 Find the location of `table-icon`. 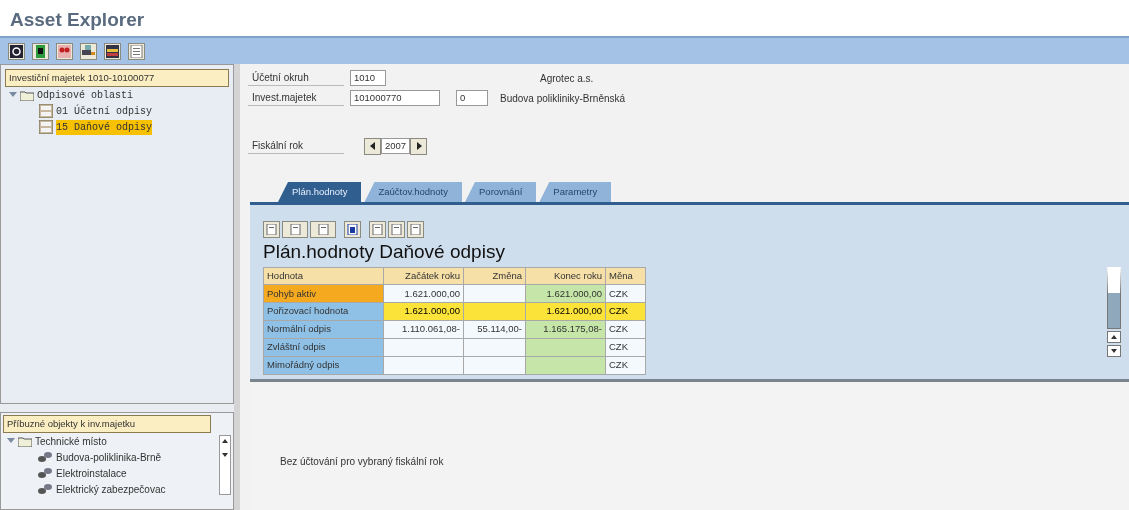

table-icon is located at coordinates (112, 51).